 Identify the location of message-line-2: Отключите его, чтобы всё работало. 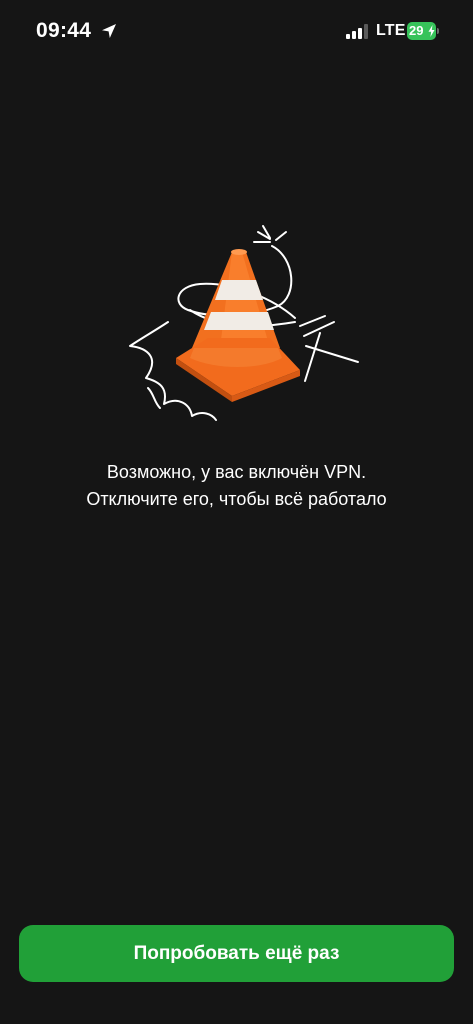
(236, 499).